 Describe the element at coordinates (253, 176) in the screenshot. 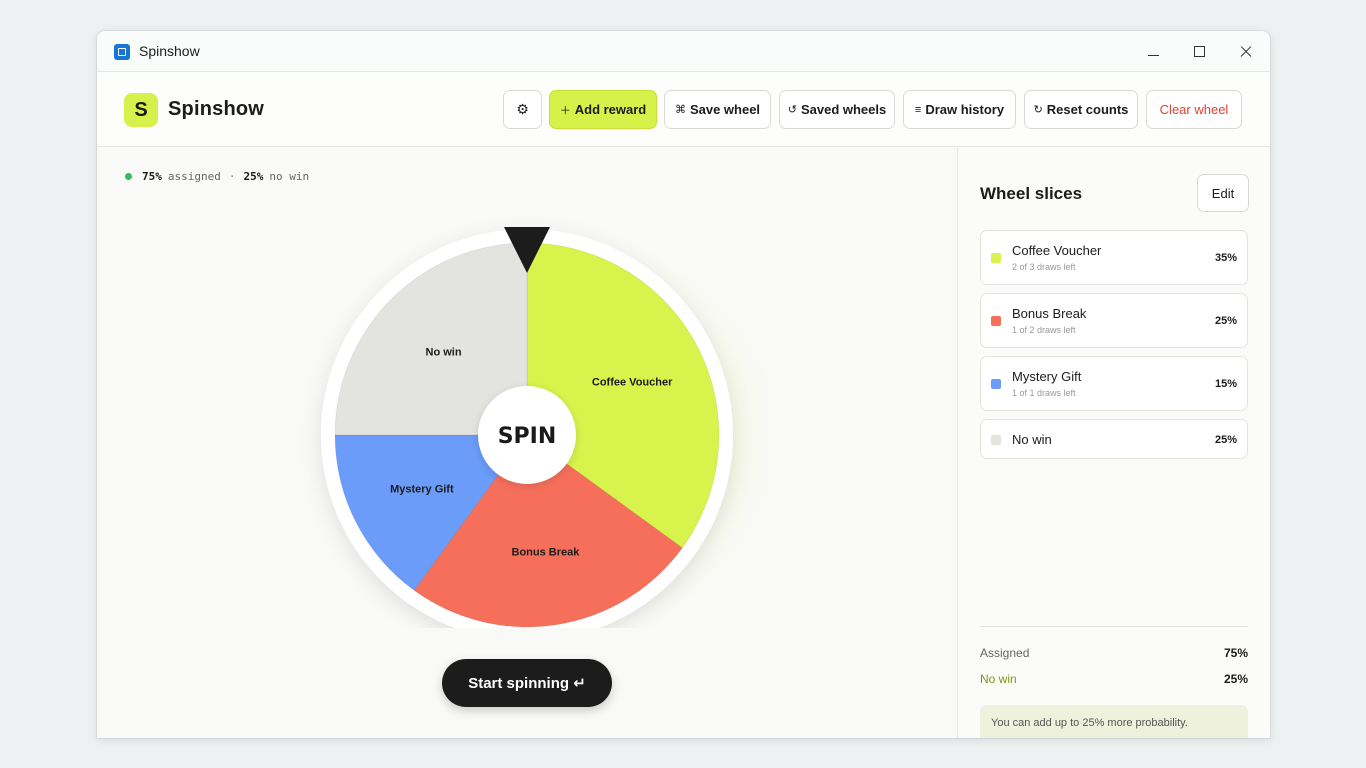

I see `nowin-percent: 25%` at that location.